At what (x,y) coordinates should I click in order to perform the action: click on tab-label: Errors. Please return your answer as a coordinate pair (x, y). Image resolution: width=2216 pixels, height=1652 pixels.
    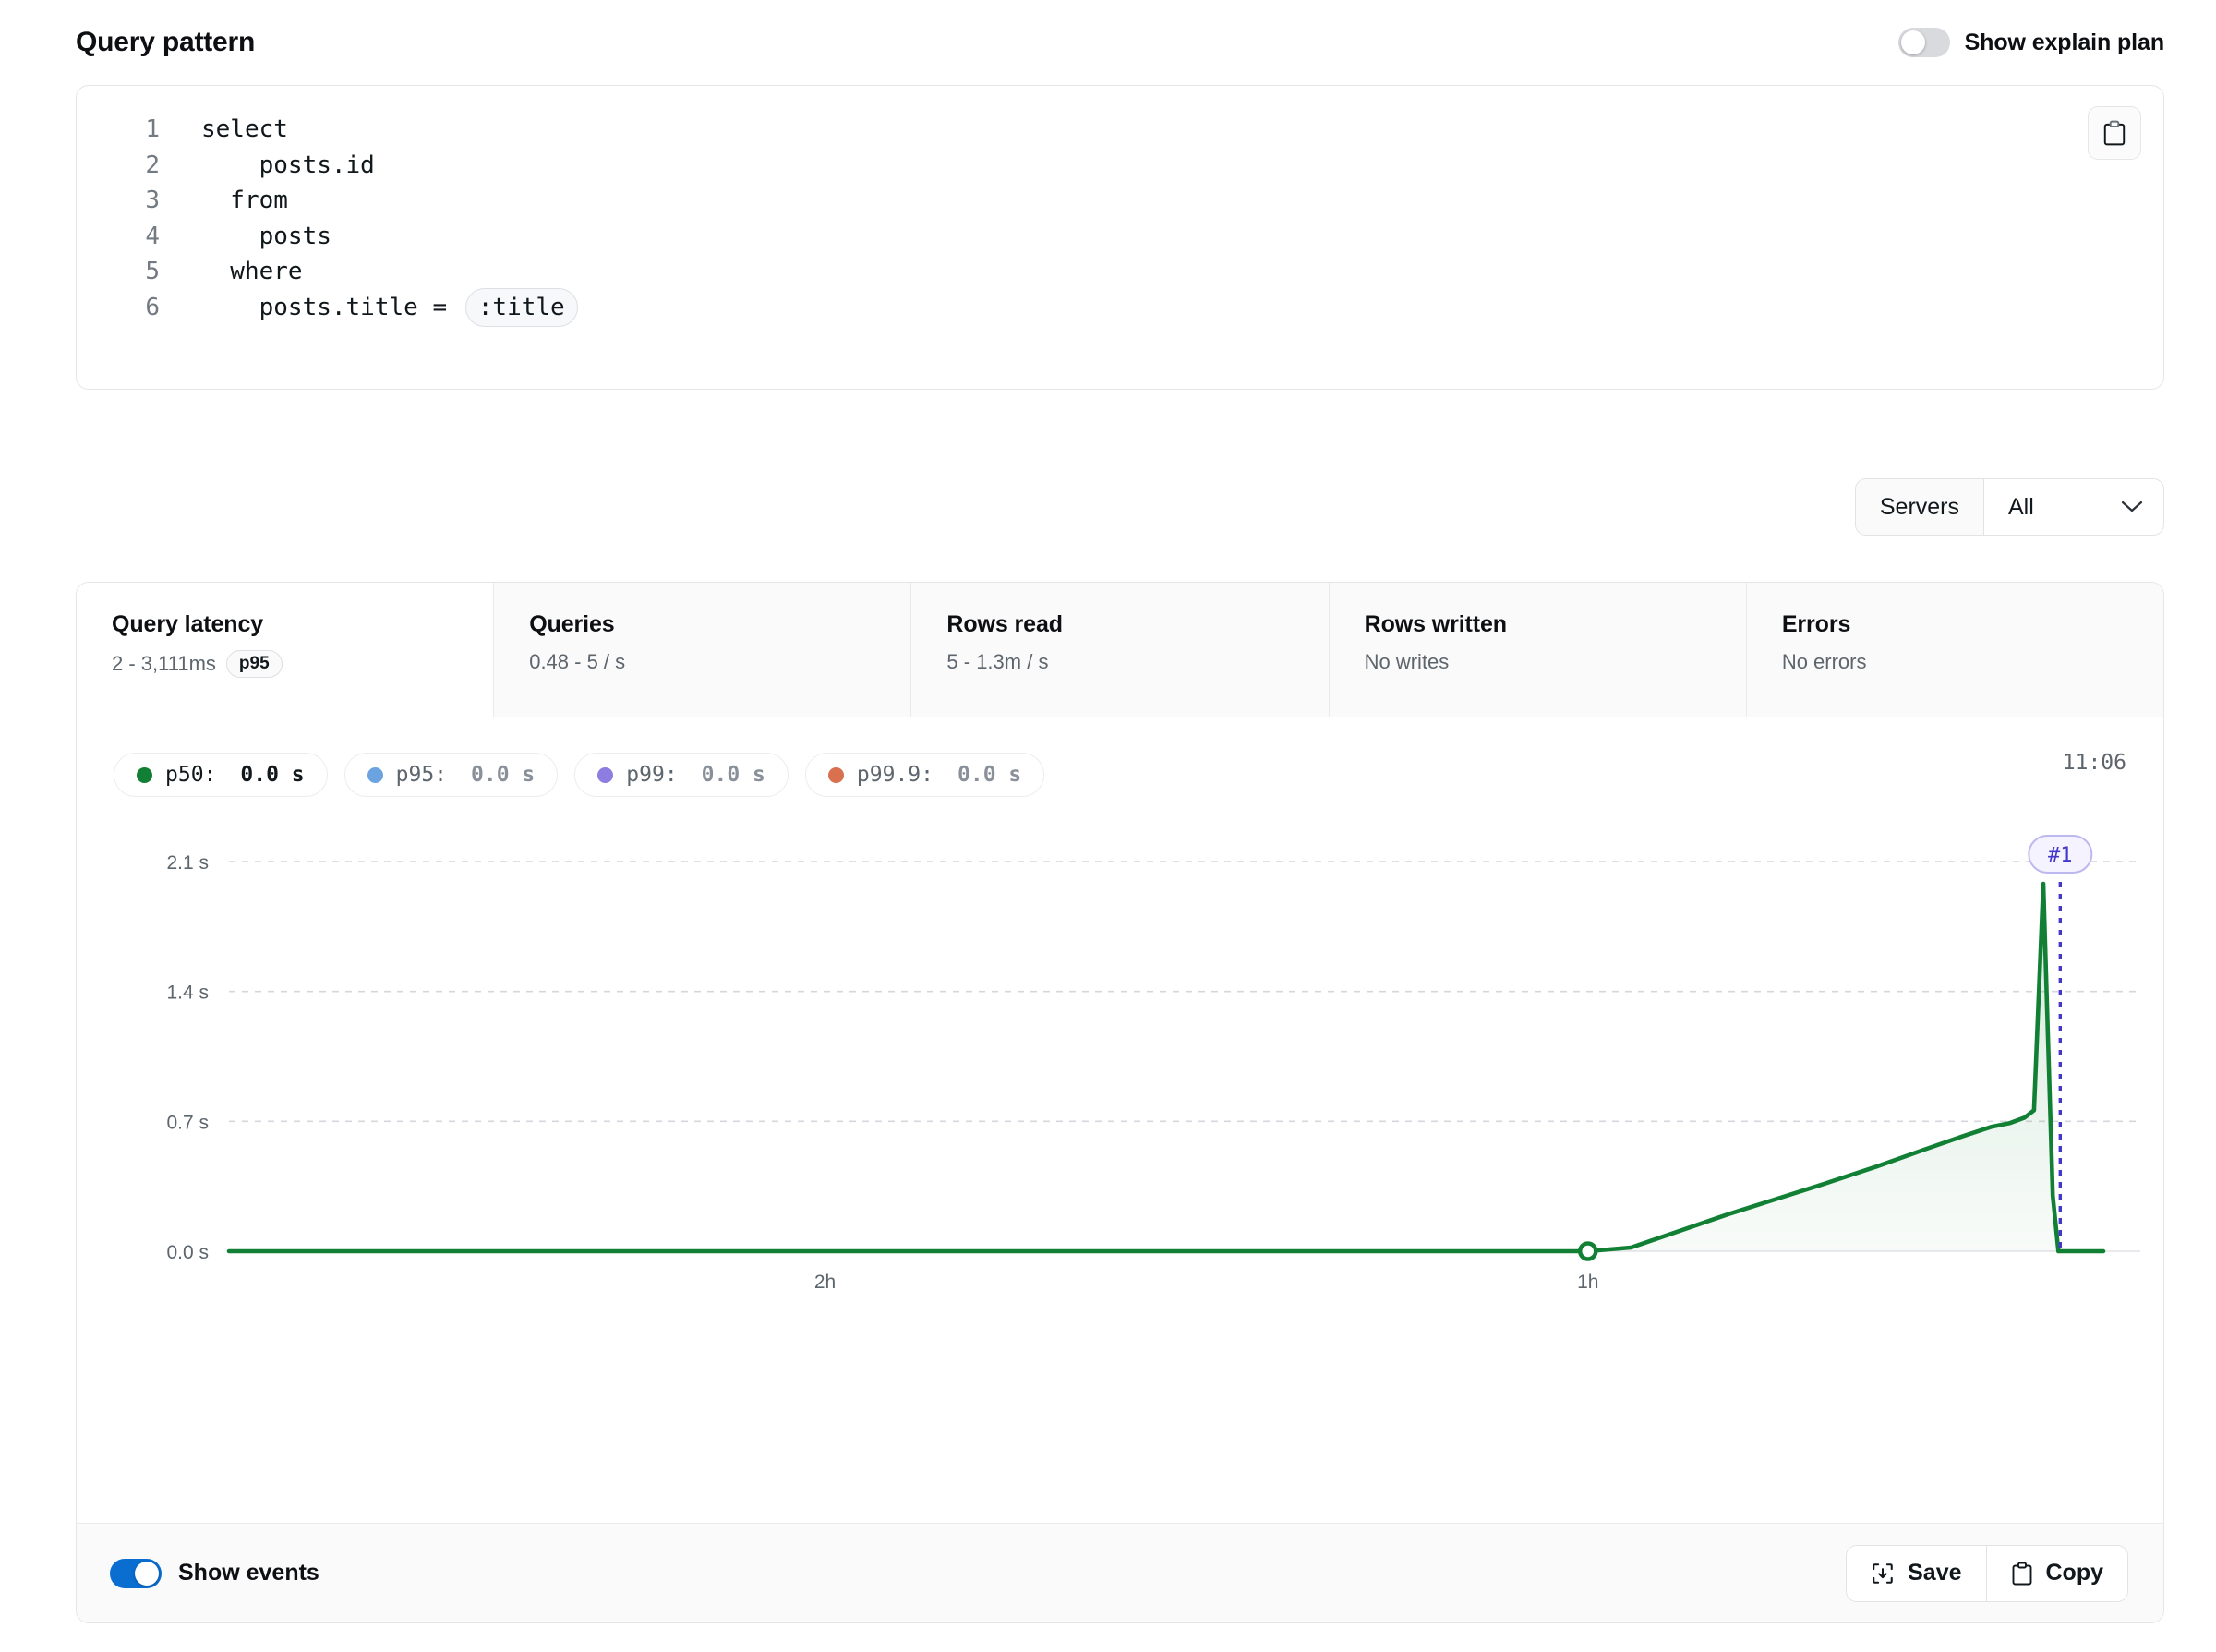
    Looking at the image, I should click on (1816, 624).